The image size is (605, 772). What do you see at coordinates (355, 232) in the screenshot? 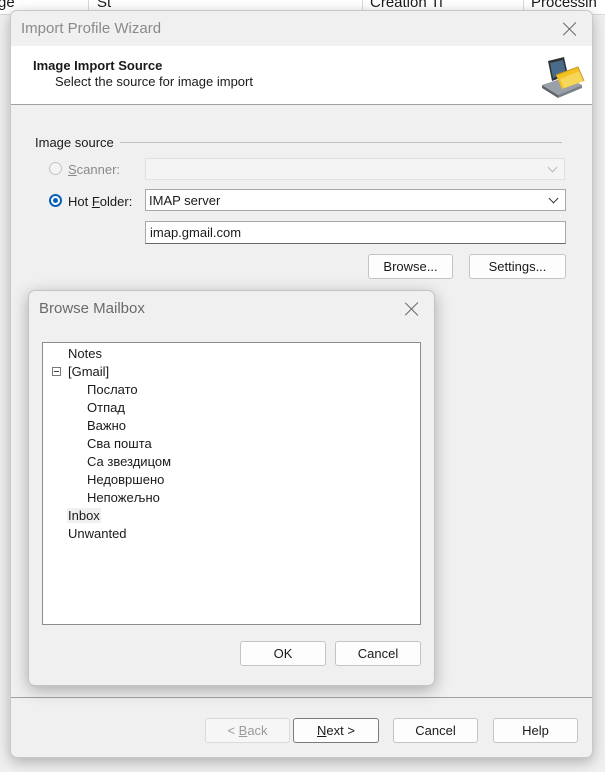
I see `imap-server-input: imap.gmail.com` at bounding box center [355, 232].